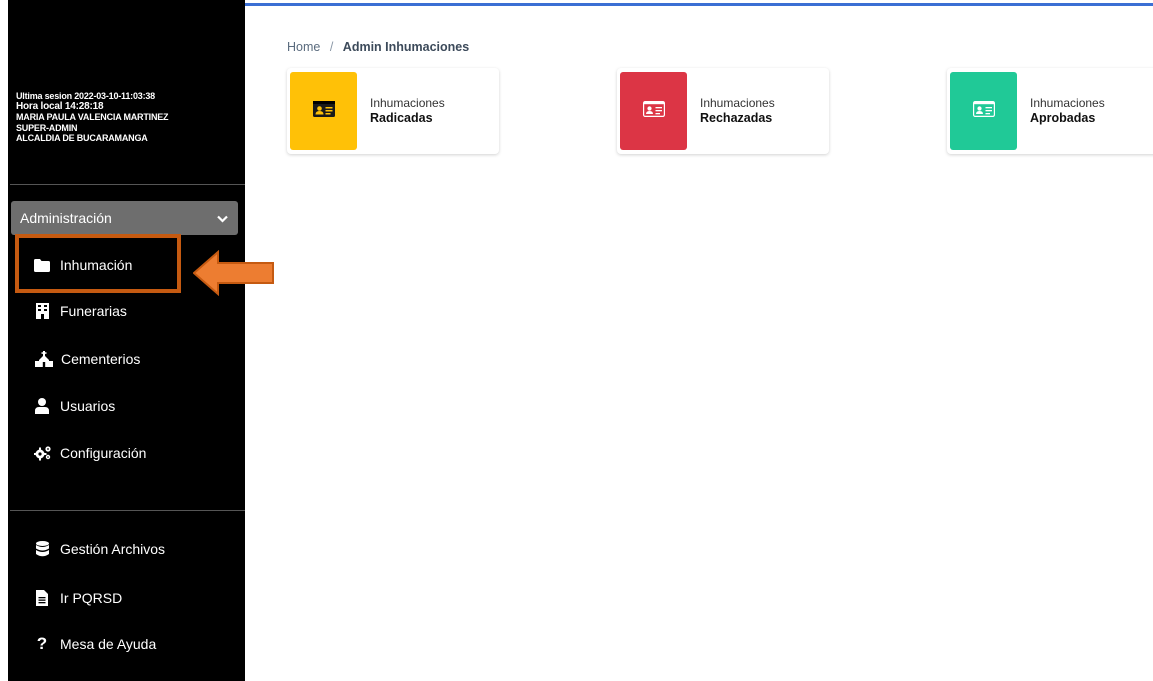  What do you see at coordinates (42, 406) in the screenshot?
I see `user-icon` at bounding box center [42, 406].